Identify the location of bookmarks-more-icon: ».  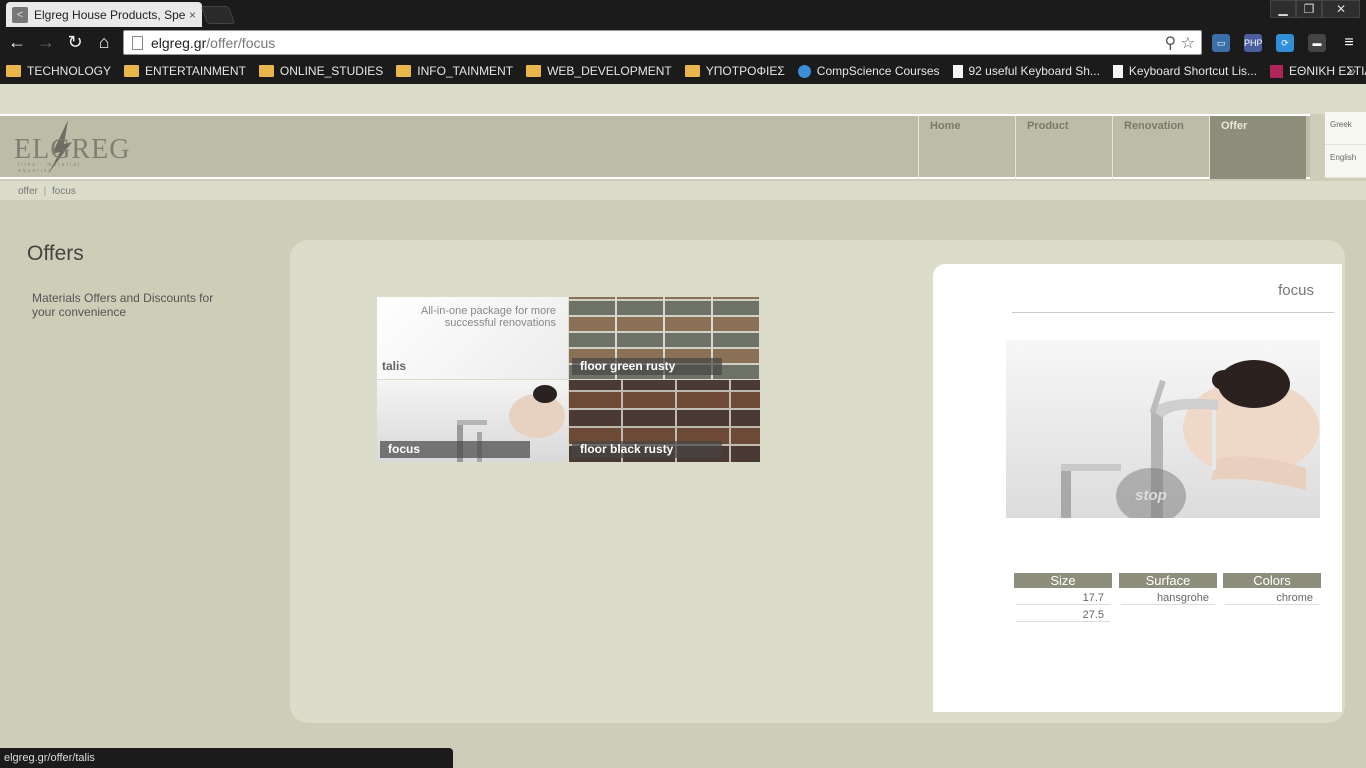
(1352, 70).